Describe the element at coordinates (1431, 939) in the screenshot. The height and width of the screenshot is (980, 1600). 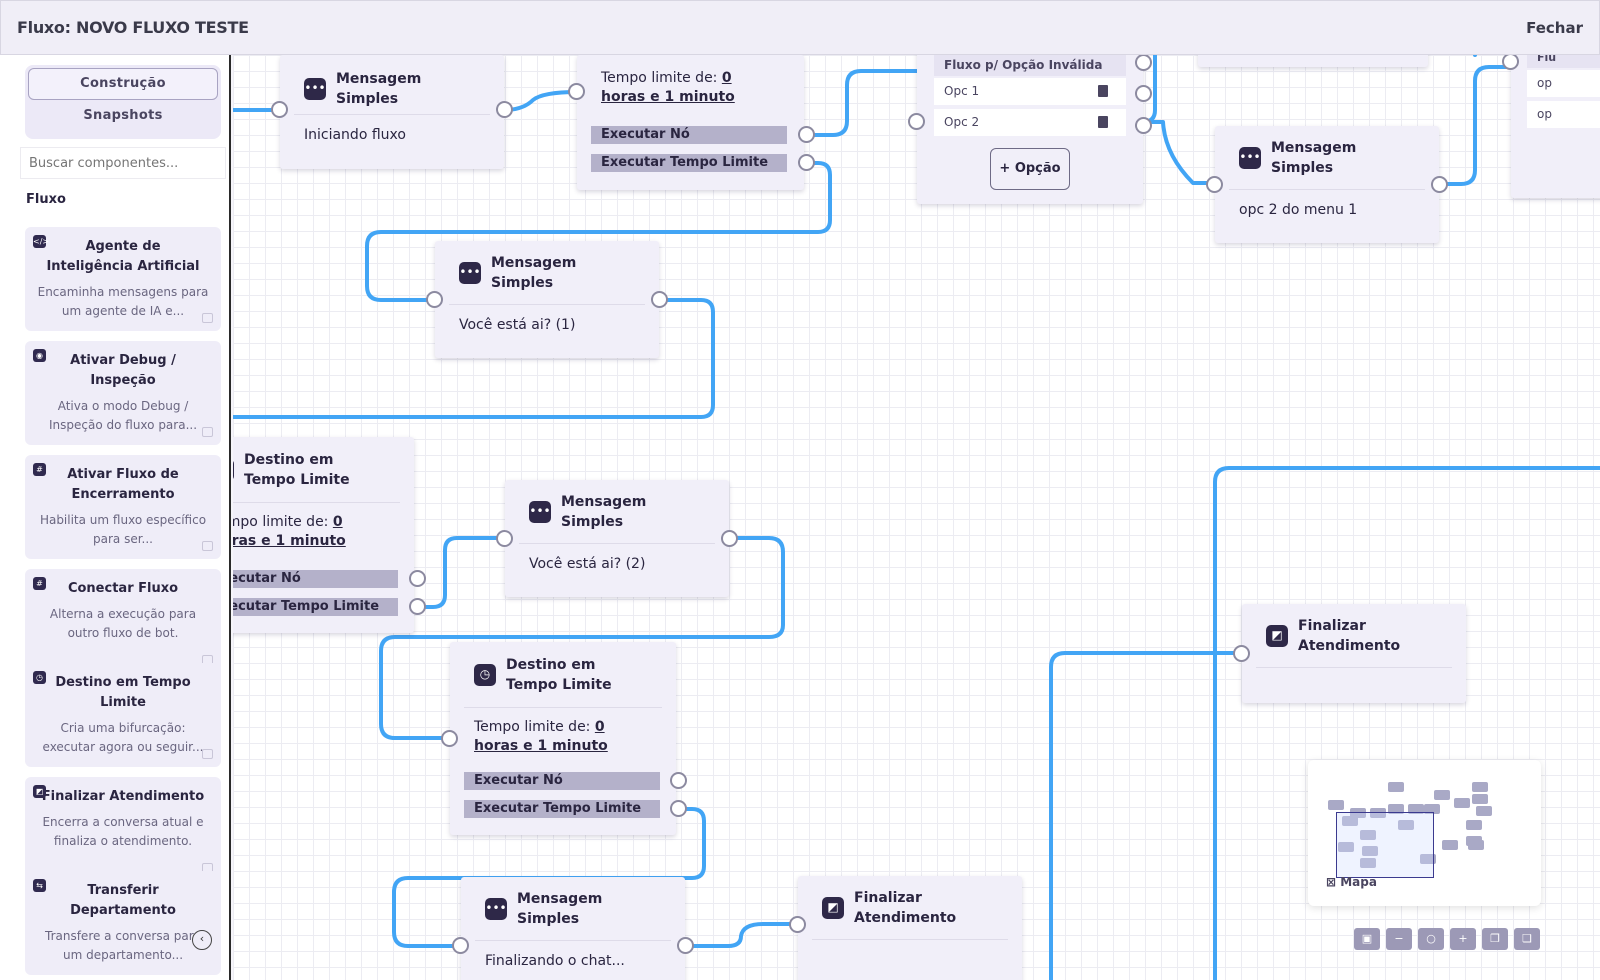
I see `zoom-fit-icon: ○` at that location.